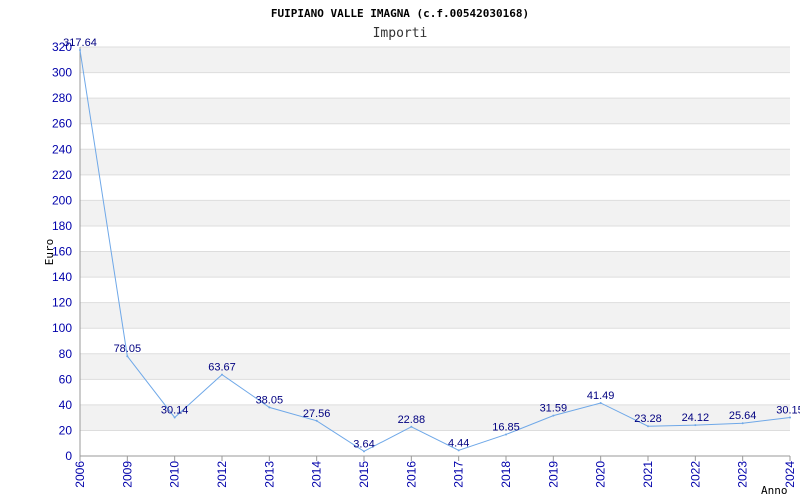  Describe the element at coordinates (601, 474) in the screenshot. I see `x-tick-label: 2020` at that location.